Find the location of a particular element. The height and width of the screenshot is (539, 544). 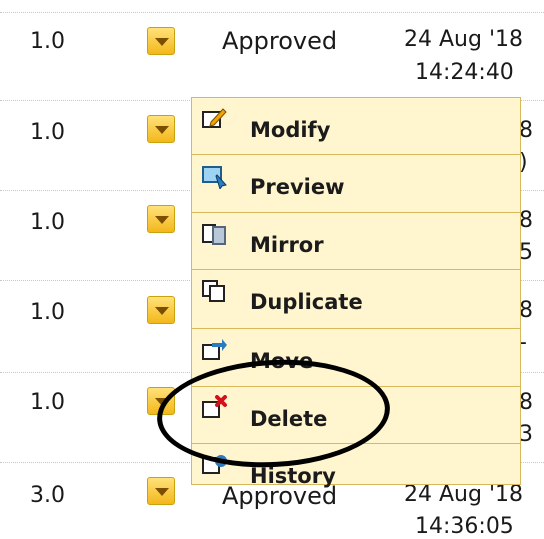

version-cell: 3.0 is located at coordinates (47, 495).